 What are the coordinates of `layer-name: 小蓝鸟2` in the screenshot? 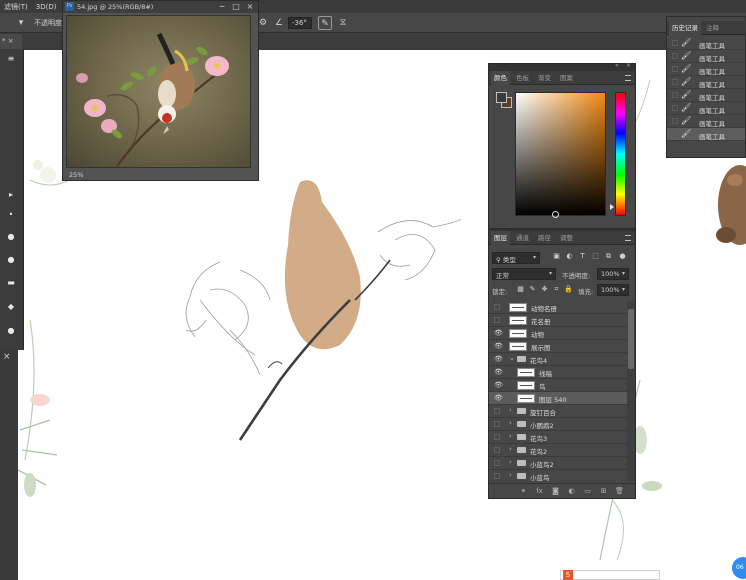 It's located at (542, 464).